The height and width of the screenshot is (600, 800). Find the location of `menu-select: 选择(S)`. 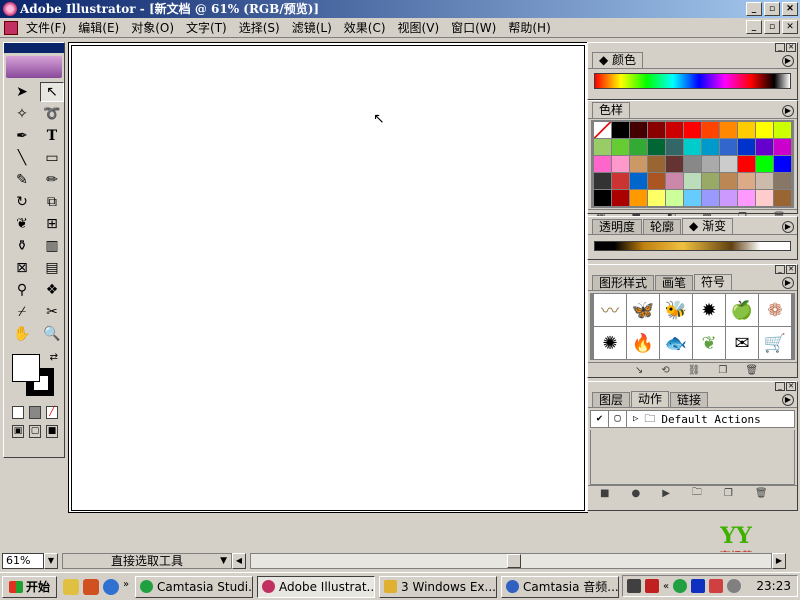

menu-select: 选择(S) is located at coordinates (259, 27).